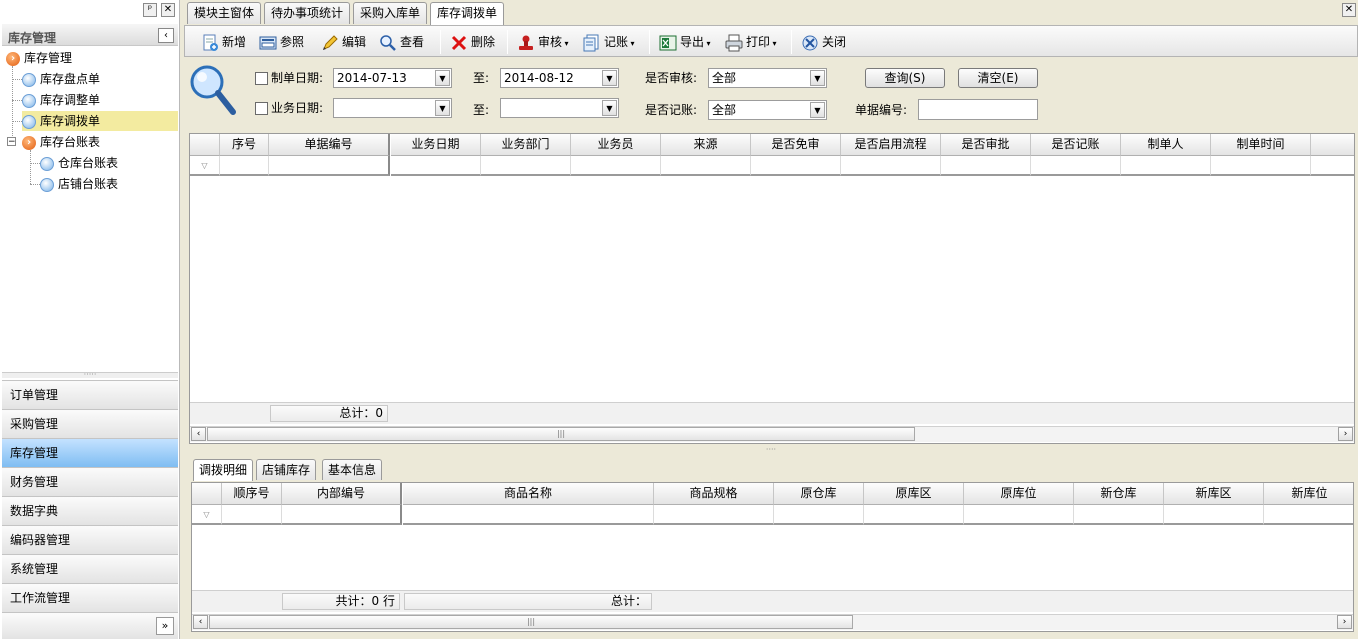 Image resolution: width=1358 pixels, height=639 pixels. Describe the element at coordinates (1349, 10) in the screenshot. I see `close-tab-icon: ✕` at that location.